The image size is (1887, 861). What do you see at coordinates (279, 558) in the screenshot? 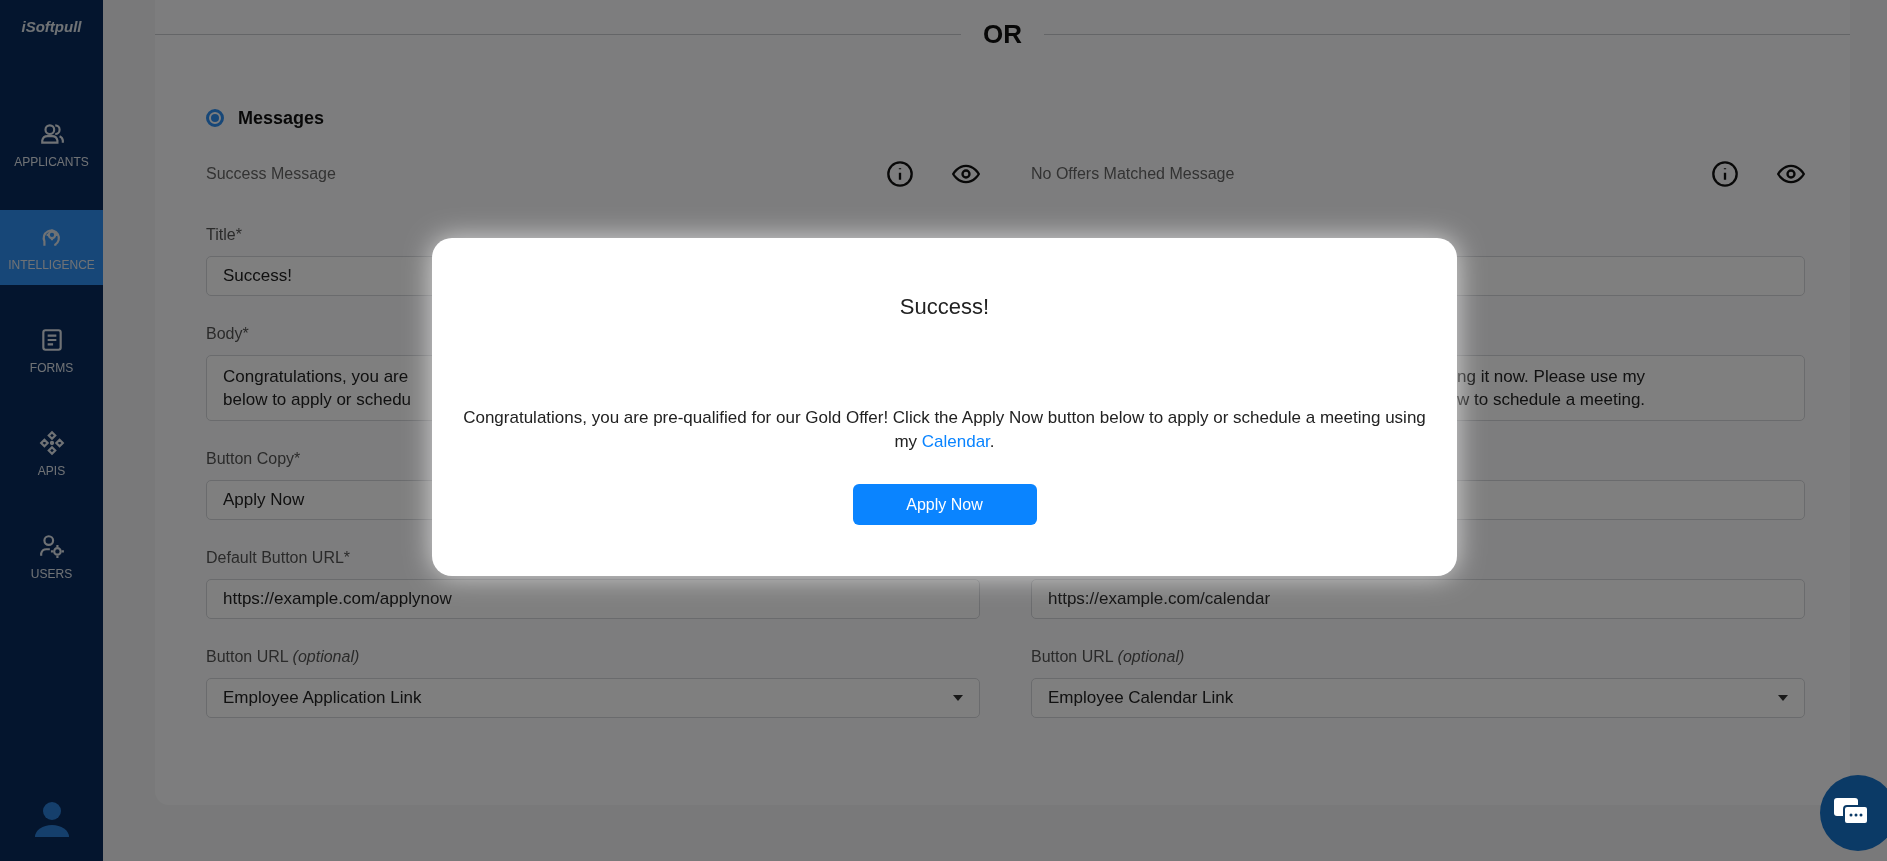
I see `field-label: Default Button URL*` at bounding box center [279, 558].